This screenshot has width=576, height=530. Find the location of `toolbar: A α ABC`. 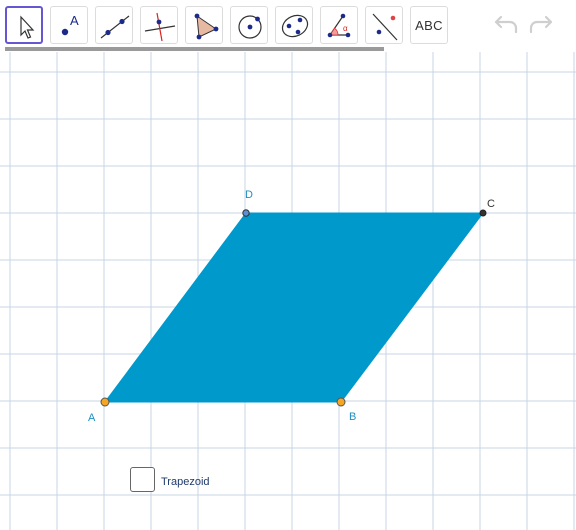

toolbar: A α ABC is located at coordinates (288, 26).